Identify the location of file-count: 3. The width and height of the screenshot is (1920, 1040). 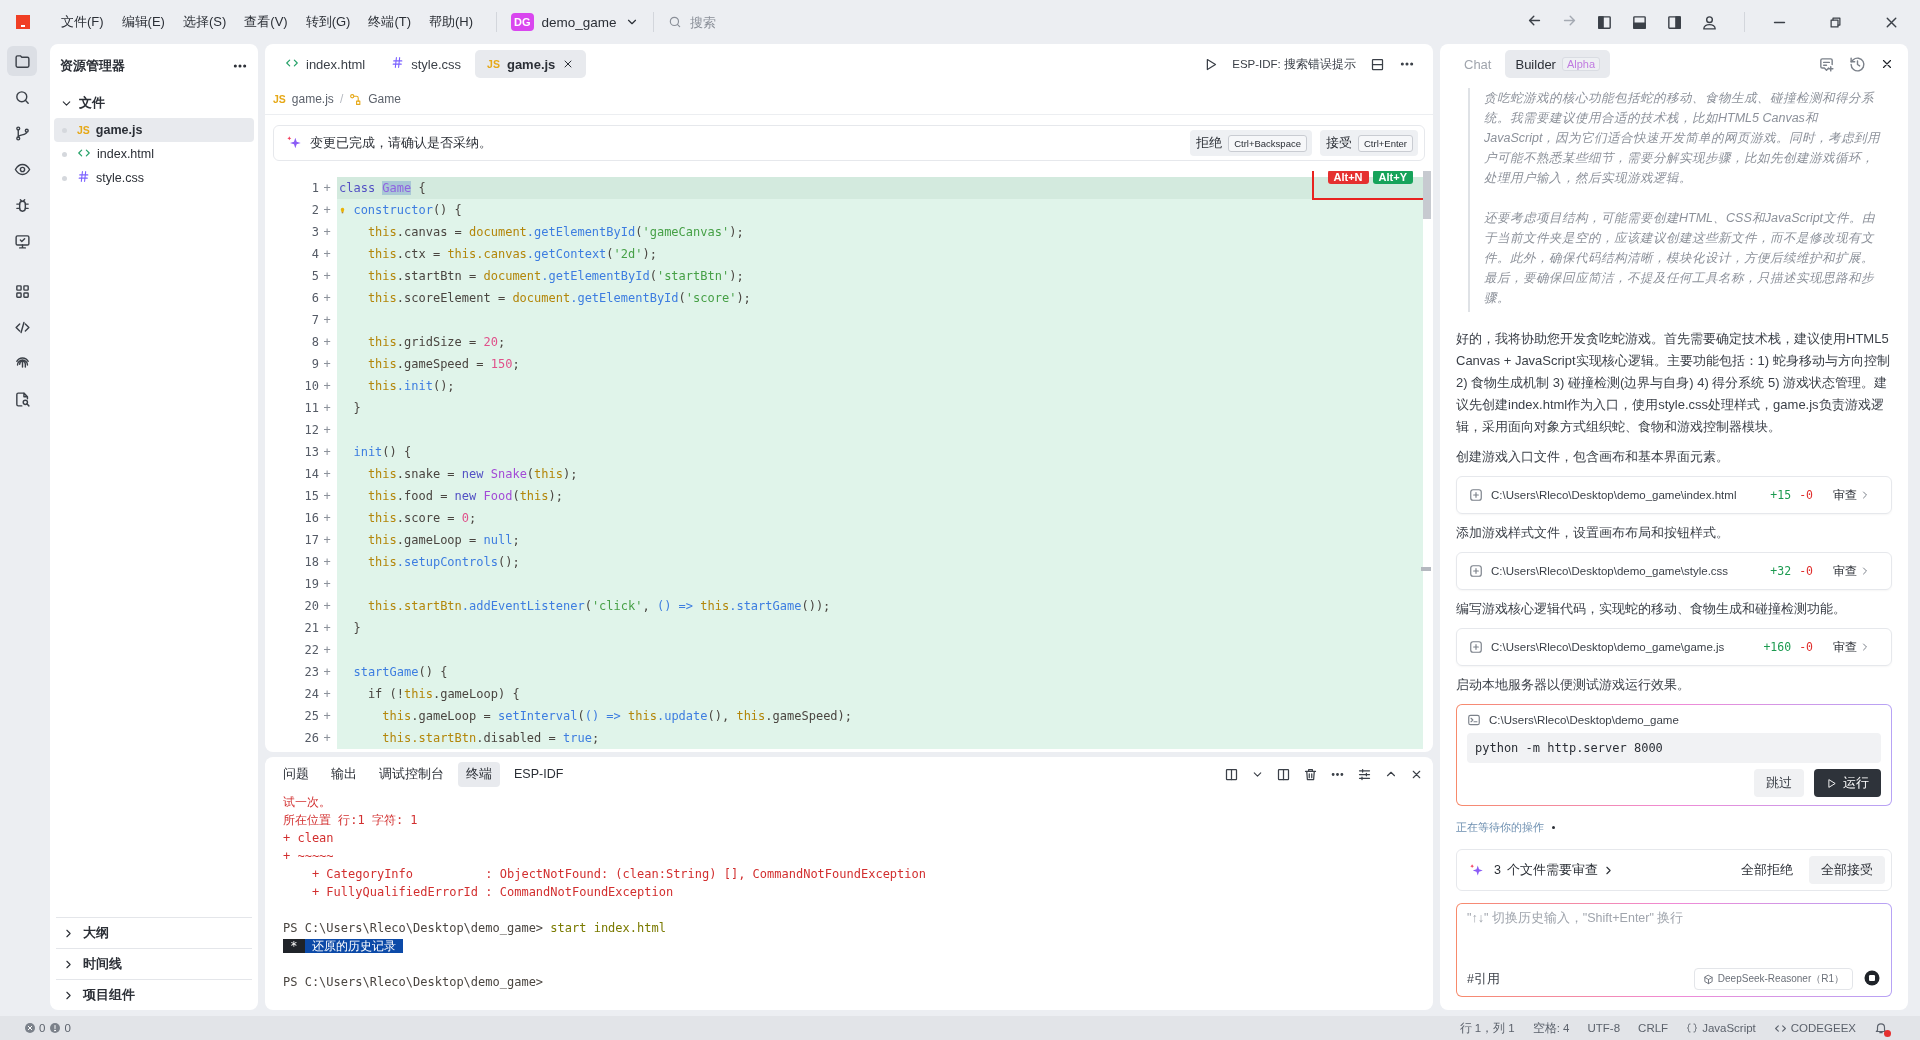
(1497, 870).